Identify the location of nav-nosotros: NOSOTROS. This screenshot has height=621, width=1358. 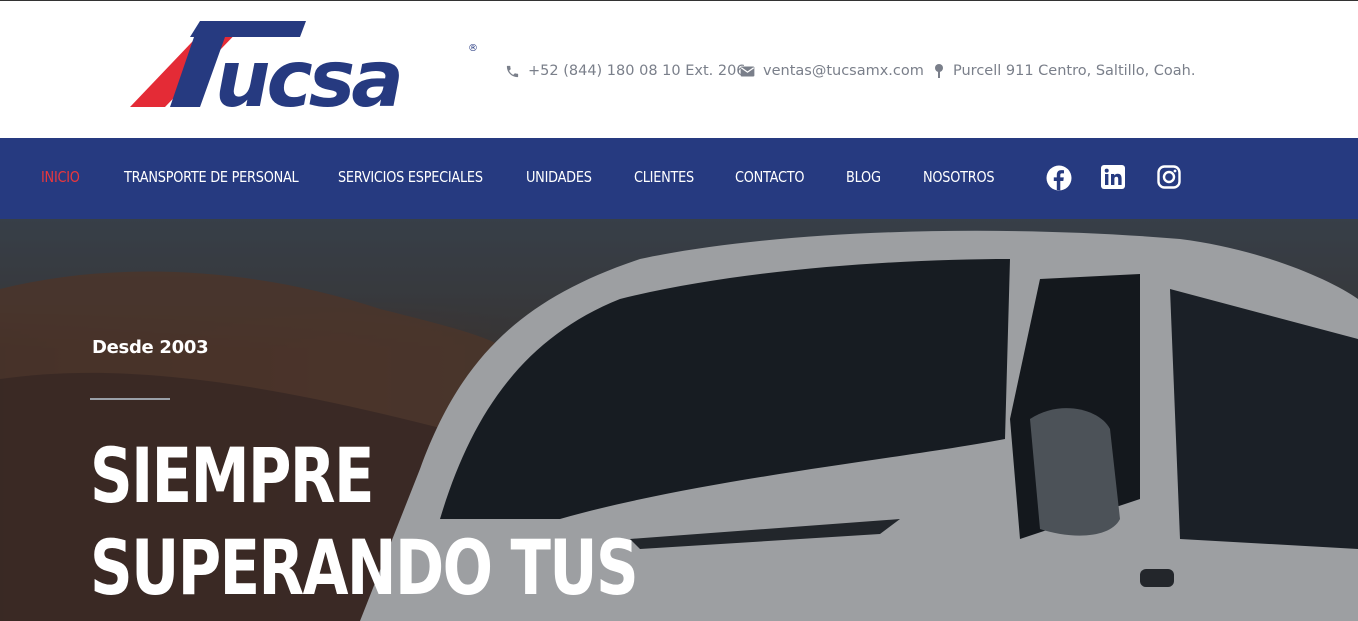
(959, 177).